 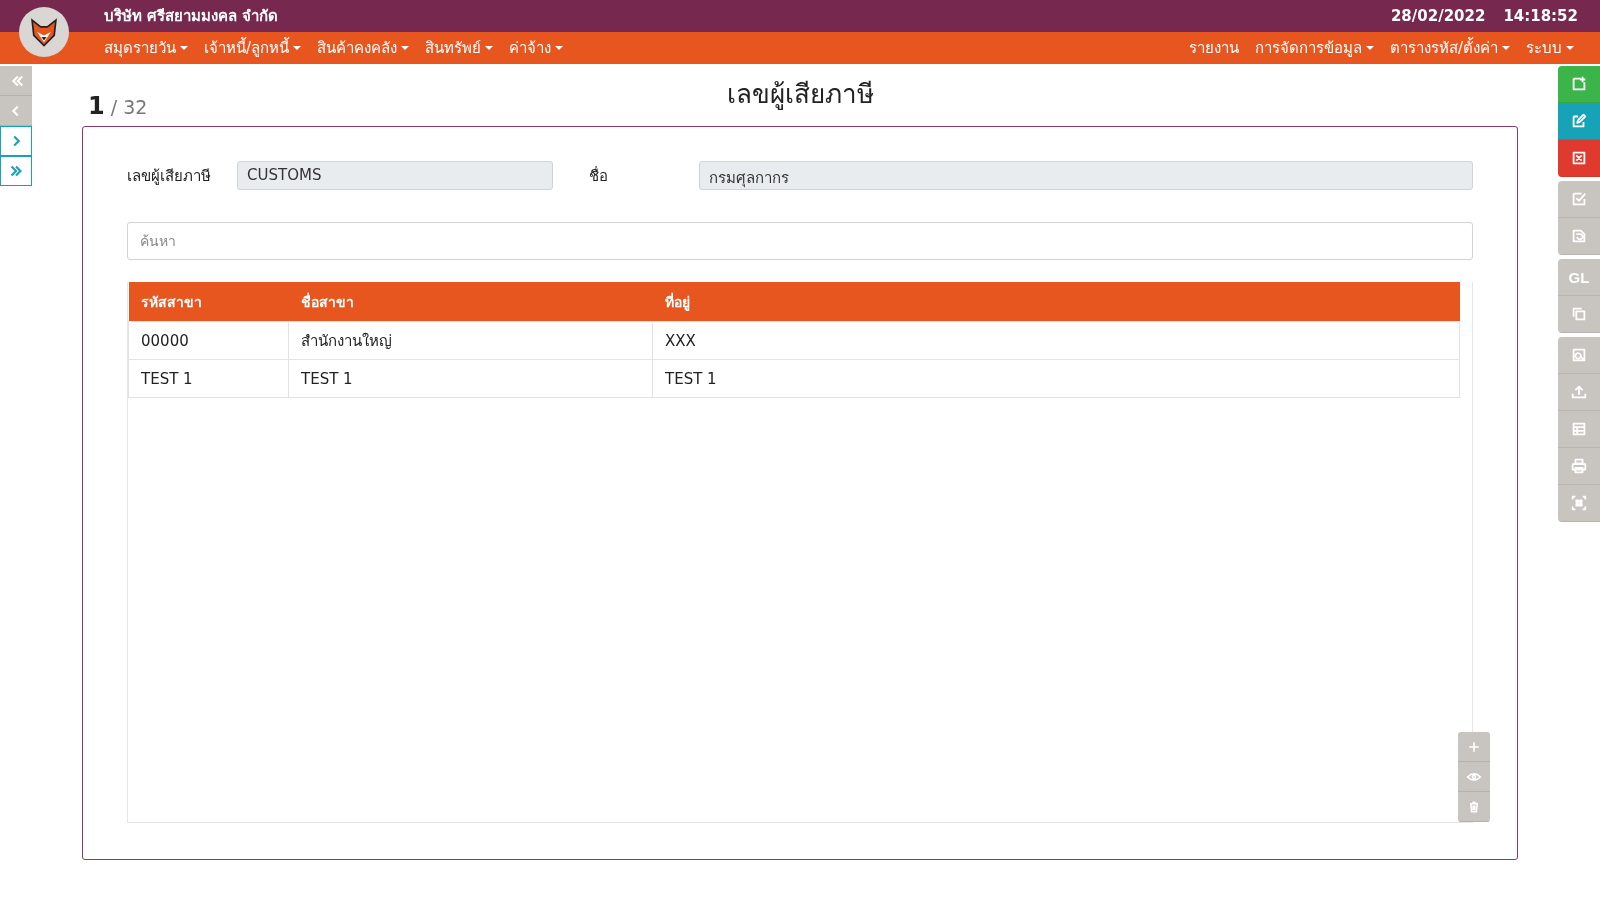 What do you see at coordinates (96, 106) in the screenshot?
I see `record-number: 1` at bounding box center [96, 106].